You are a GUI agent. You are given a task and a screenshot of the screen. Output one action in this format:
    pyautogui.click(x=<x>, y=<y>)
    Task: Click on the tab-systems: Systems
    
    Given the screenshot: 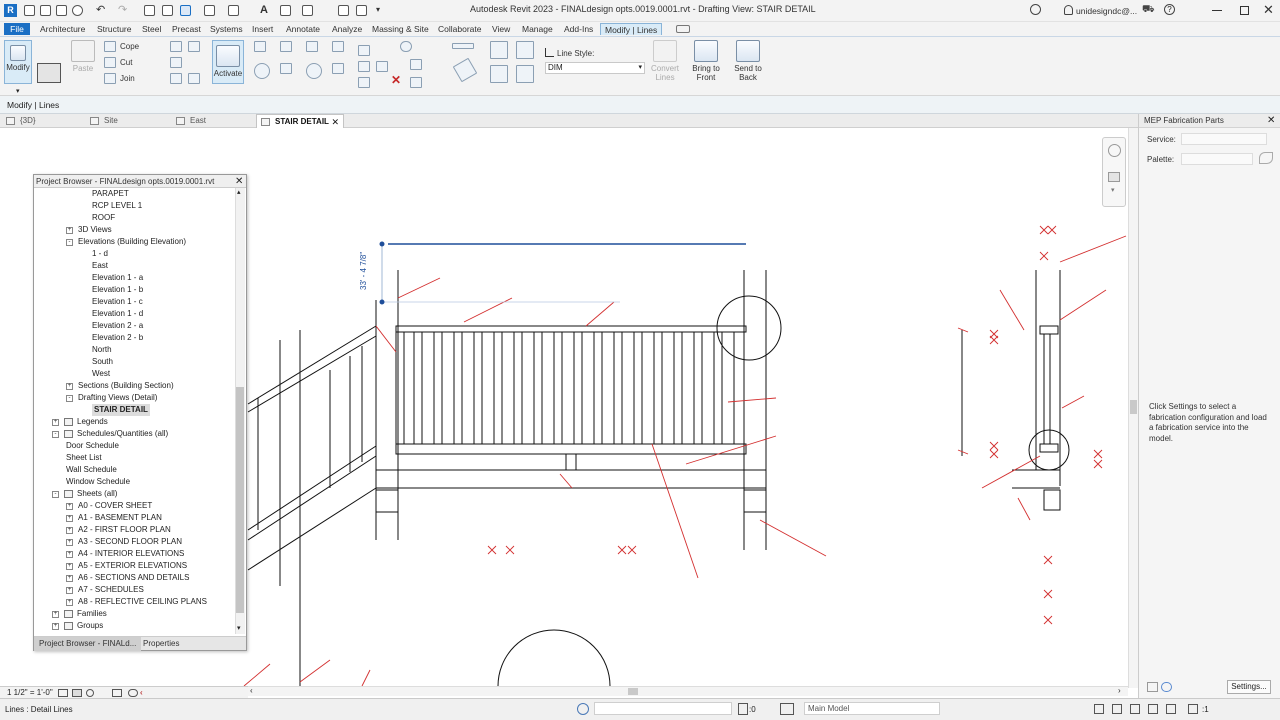 What is the action you would take?
    pyautogui.click(x=226, y=29)
    